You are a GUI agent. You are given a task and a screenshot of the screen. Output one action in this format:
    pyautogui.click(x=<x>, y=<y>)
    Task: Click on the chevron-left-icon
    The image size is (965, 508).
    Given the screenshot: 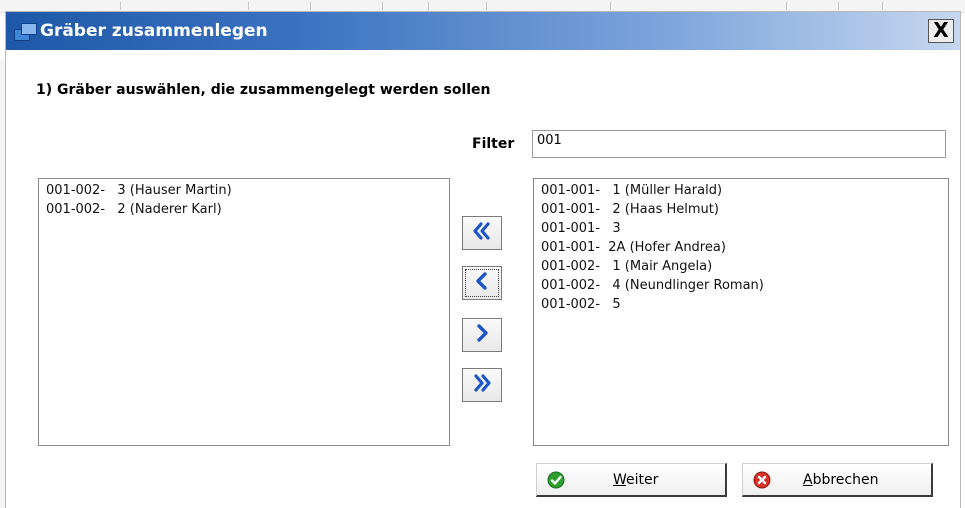 What is the action you would take?
    pyautogui.click(x=482, y=283)
    